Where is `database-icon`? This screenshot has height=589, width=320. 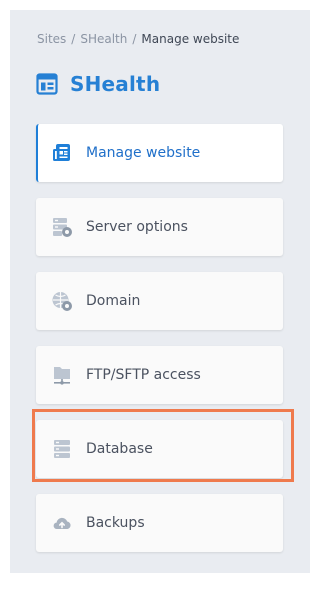 database-icon is located at coordinates (62, 449).